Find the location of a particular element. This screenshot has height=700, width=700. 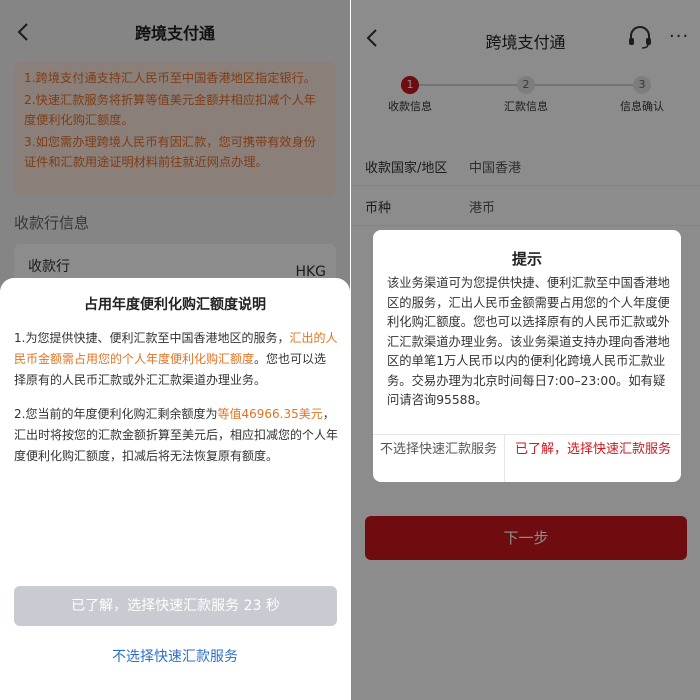

decline-fast-remit-button: 不选择快速汇款服务 is located at coordinates (439, 458).